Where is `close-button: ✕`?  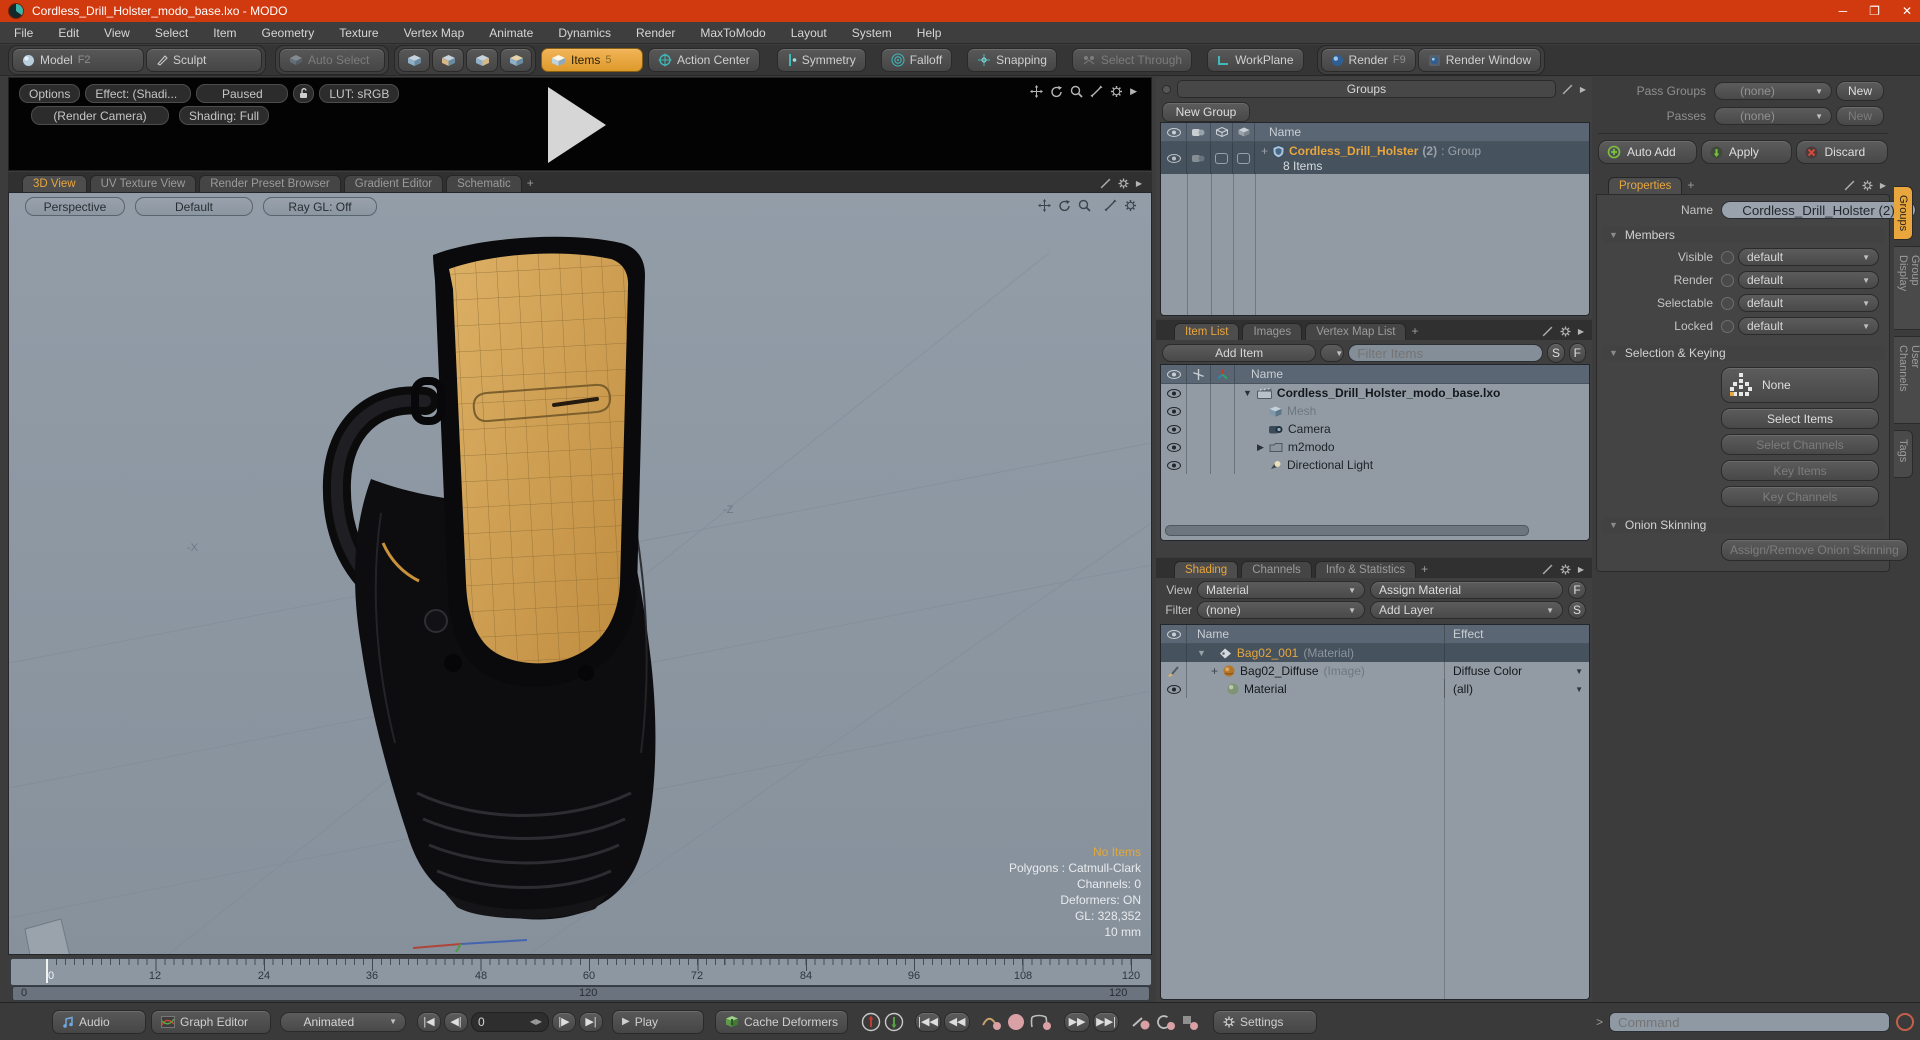 close-button: ✕ is located at coordinates (1907, 11).